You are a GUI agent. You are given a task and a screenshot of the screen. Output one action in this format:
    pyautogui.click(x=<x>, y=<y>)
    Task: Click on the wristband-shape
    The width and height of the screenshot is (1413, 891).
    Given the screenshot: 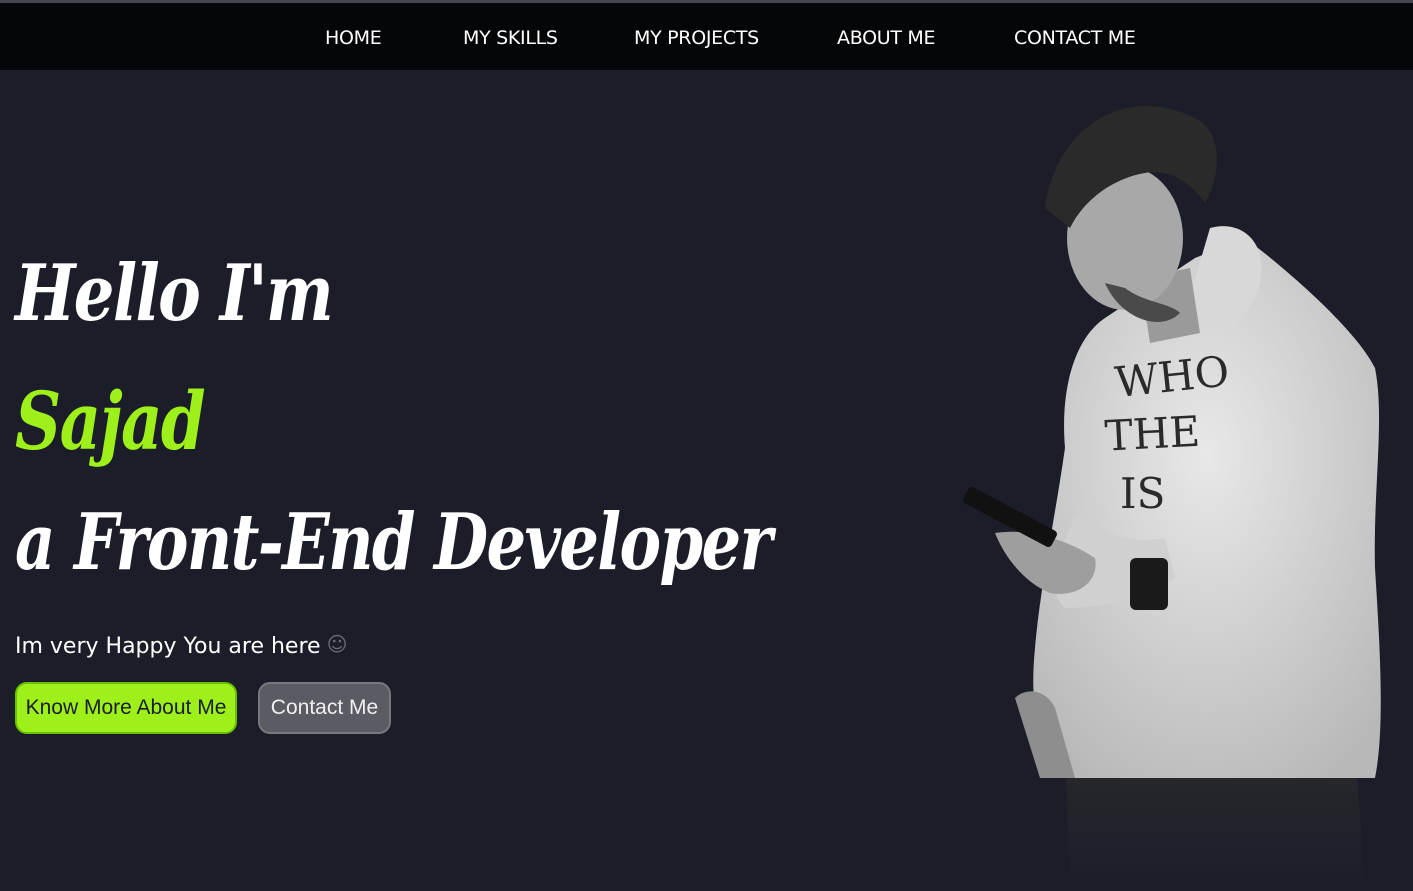 What is the action you would take?
    pyautogui.click(x=1149, y=584)
    